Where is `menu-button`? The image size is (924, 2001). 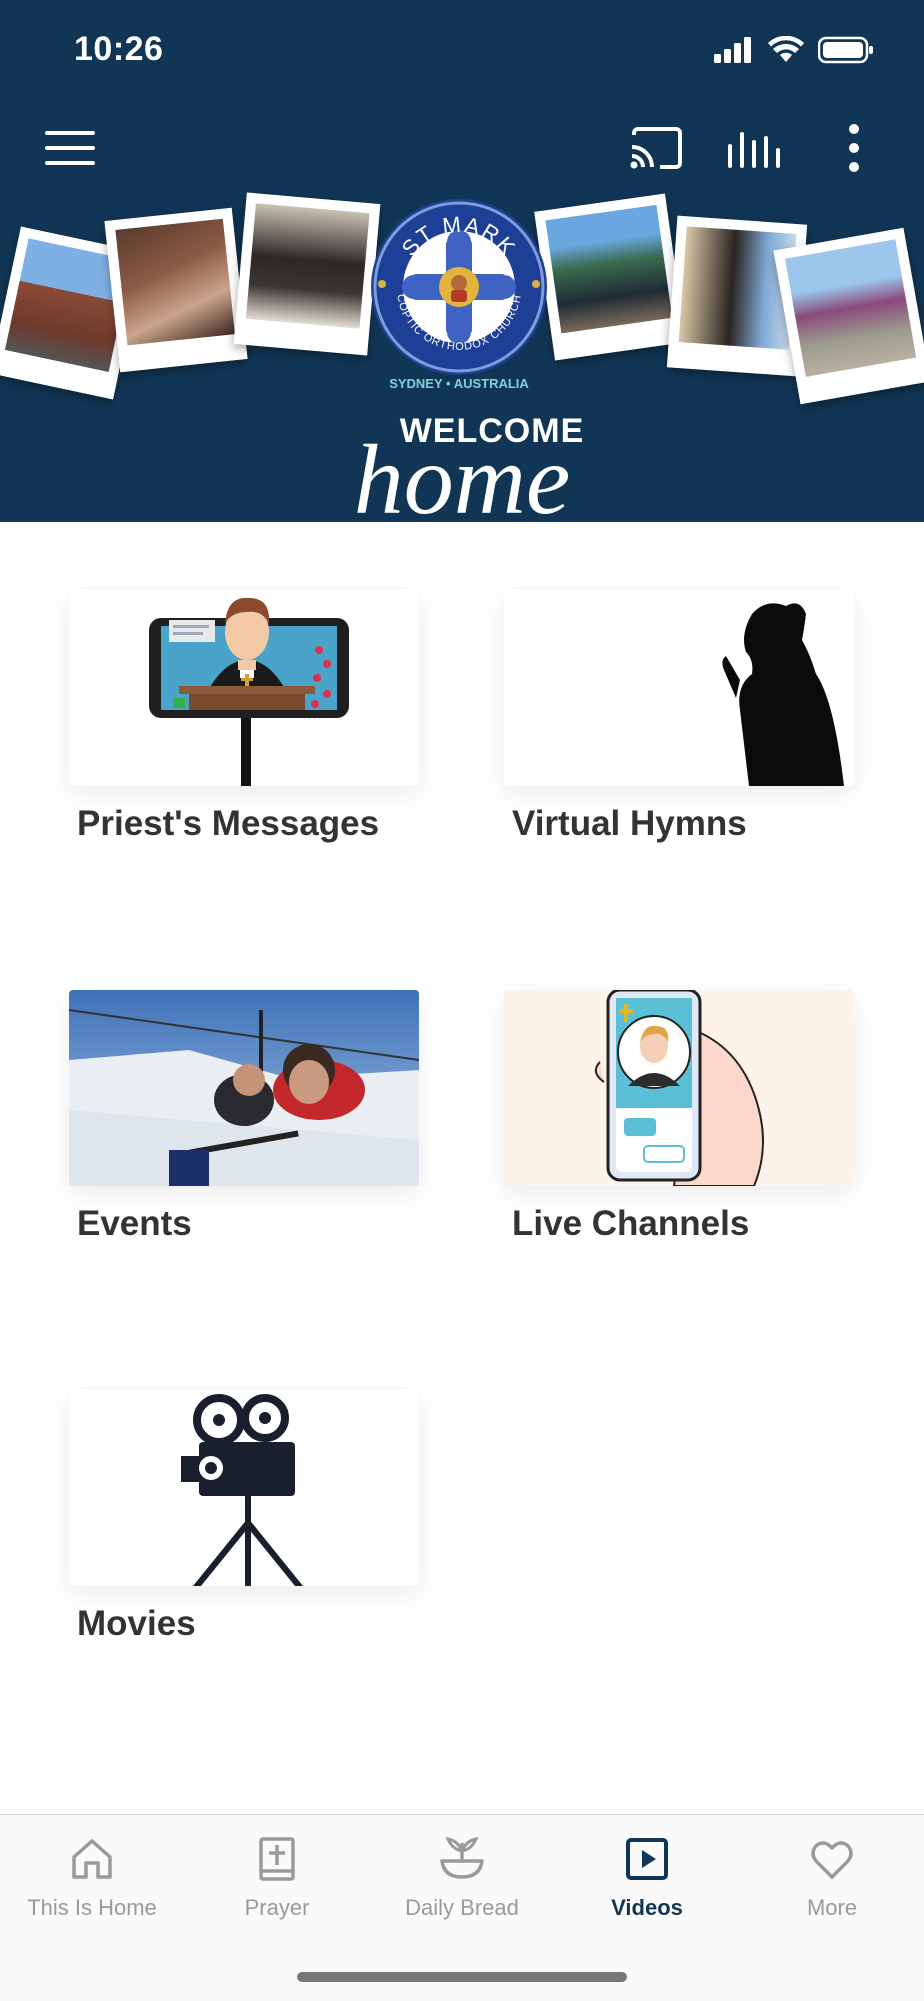
menu-button is located at coordinates (70, 148).